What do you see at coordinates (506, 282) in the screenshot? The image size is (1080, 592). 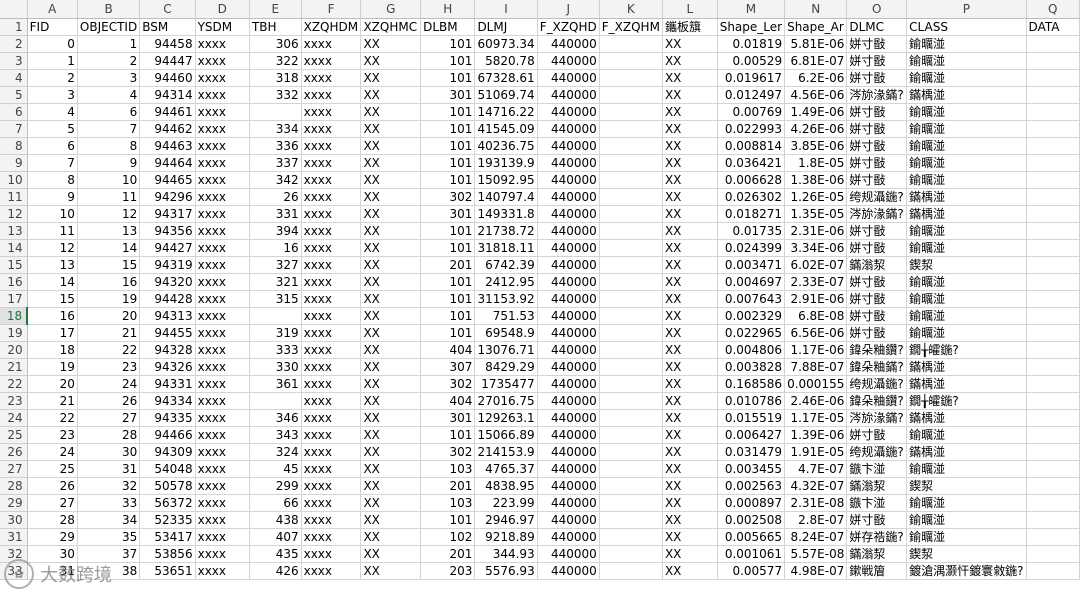 I see `table-cell: 2412.95` at bounding box center [506, 282].